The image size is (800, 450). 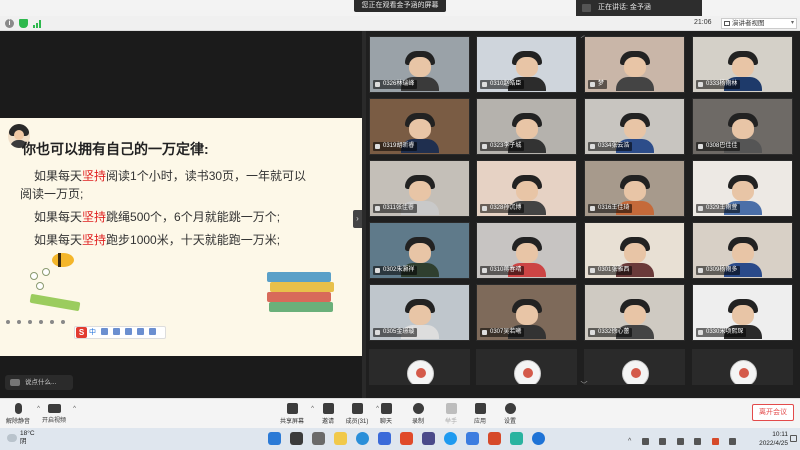 What do you see at coordinates (742, 188) in the screenshot?
I see `participant-tile: 0329王雨萱` at bounding box center [742, 188].